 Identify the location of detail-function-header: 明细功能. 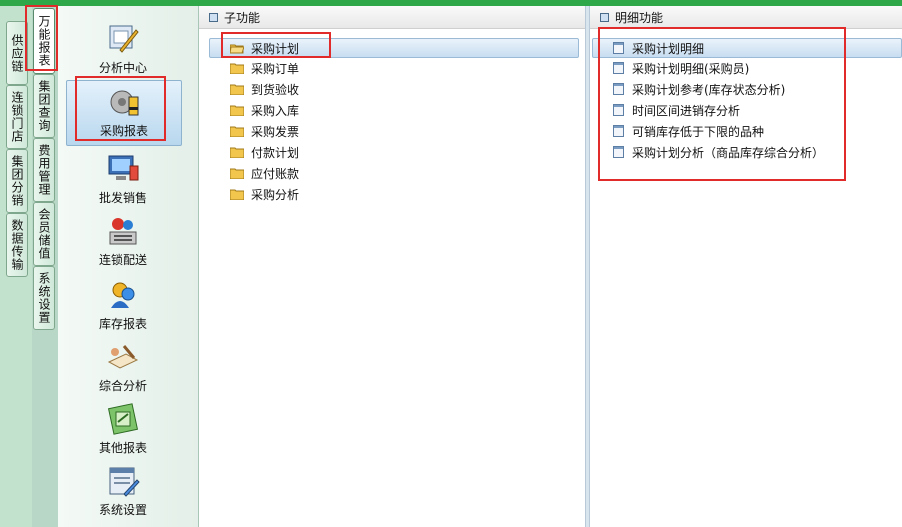
(746, 17).